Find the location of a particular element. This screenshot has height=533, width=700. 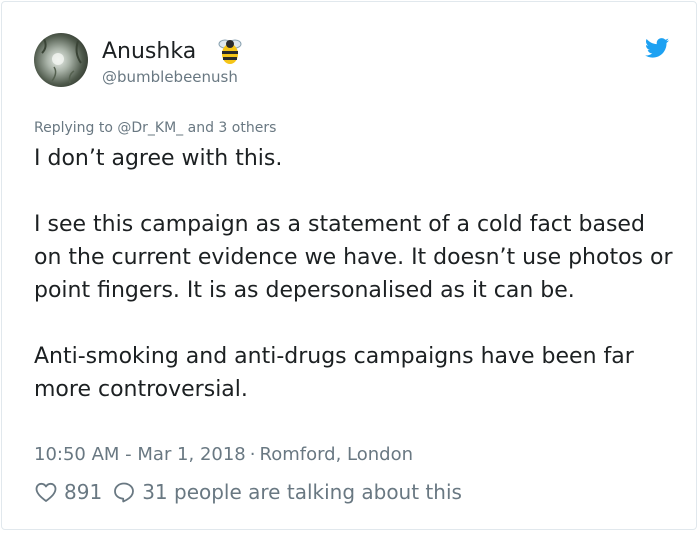

reply-others: and 3 others is located at coordinates (230, 128).